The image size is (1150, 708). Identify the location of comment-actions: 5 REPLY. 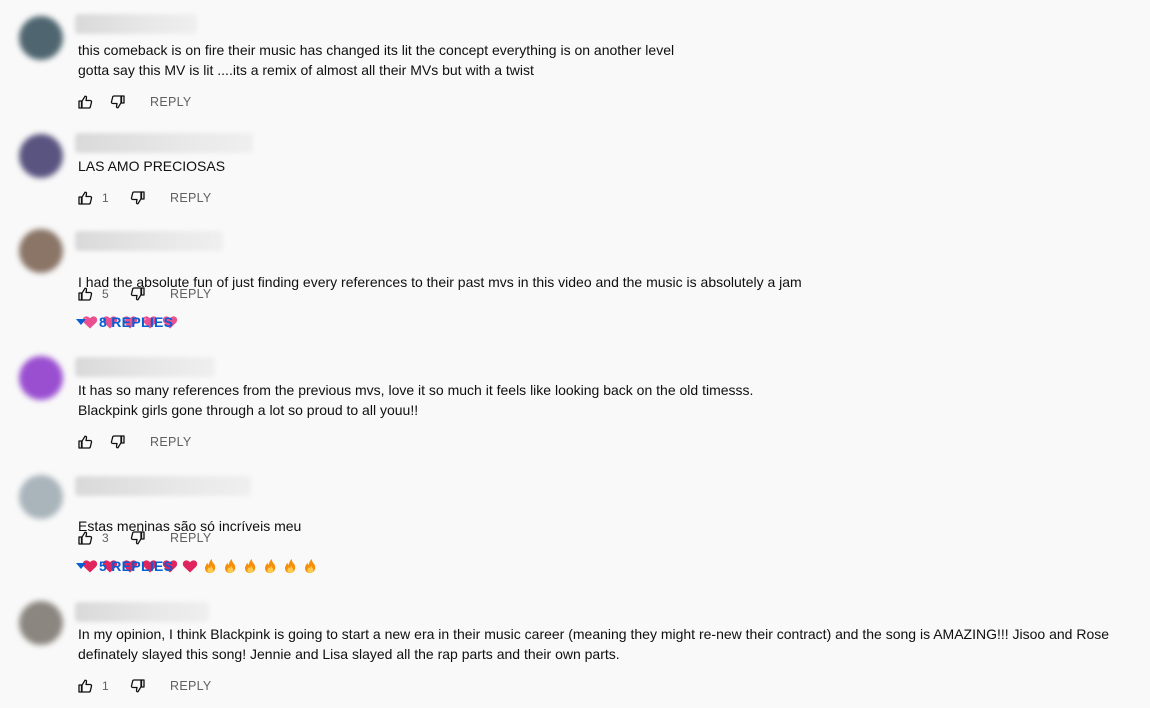
(144, 294).